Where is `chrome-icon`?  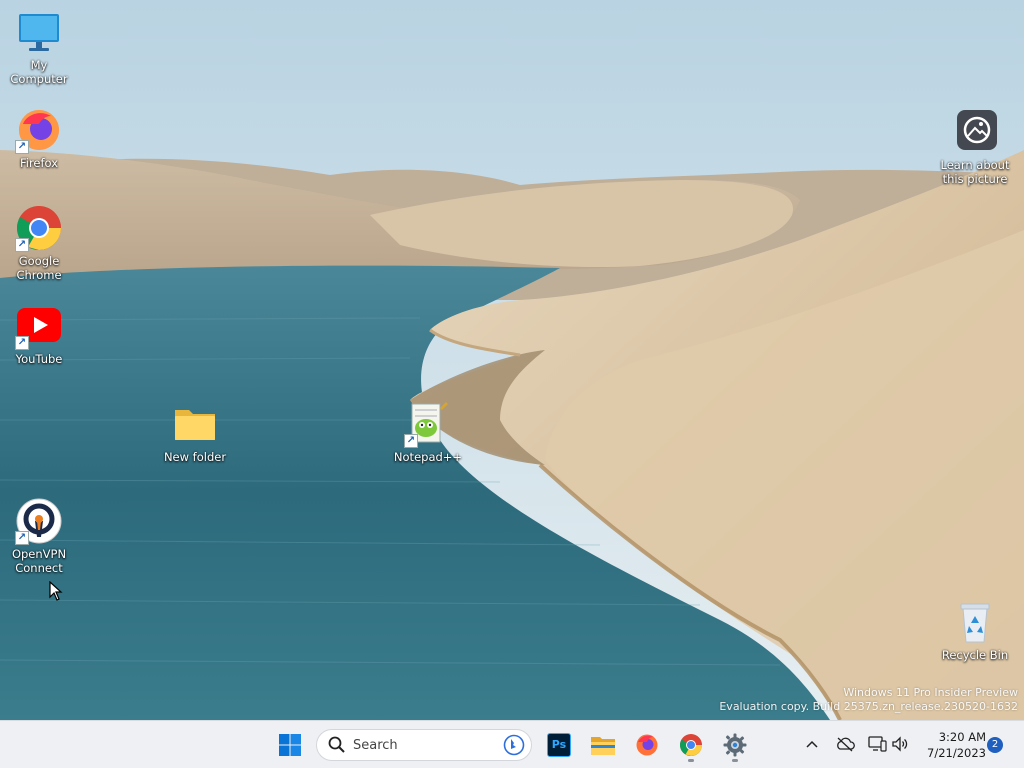
chrome-icon is located at coordinates (691, 745).